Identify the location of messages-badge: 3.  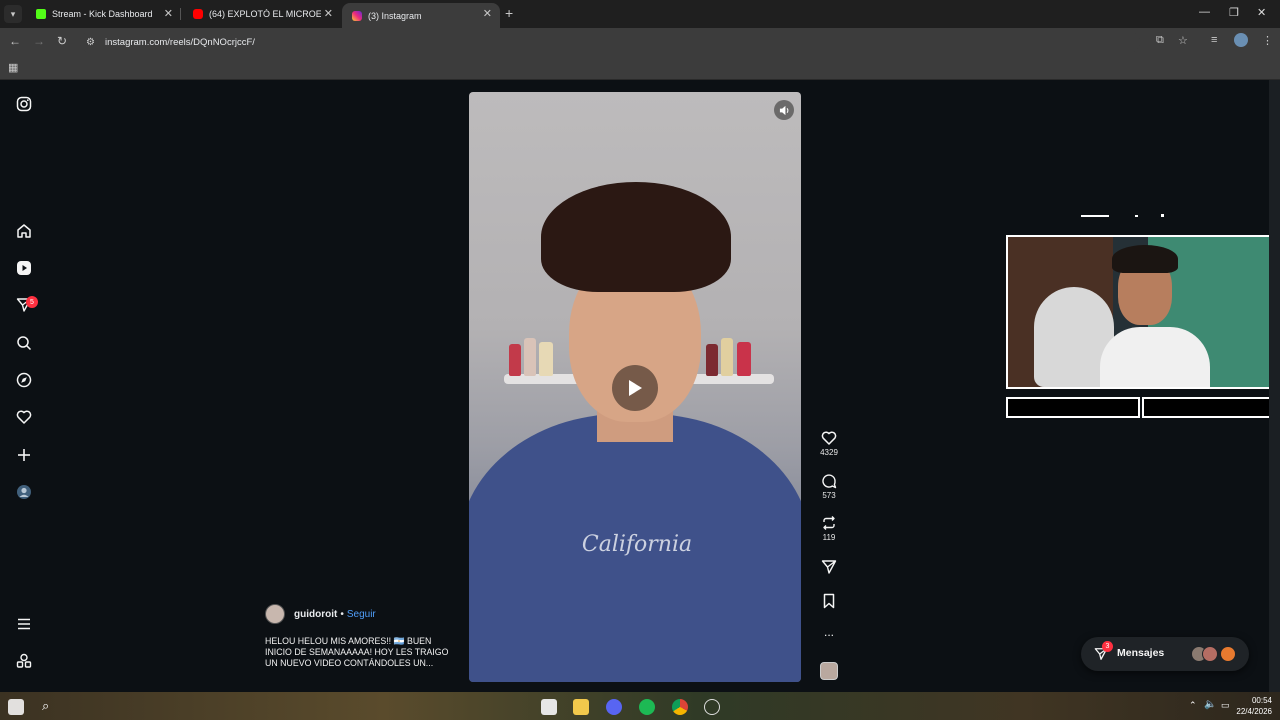
(1107, 646).